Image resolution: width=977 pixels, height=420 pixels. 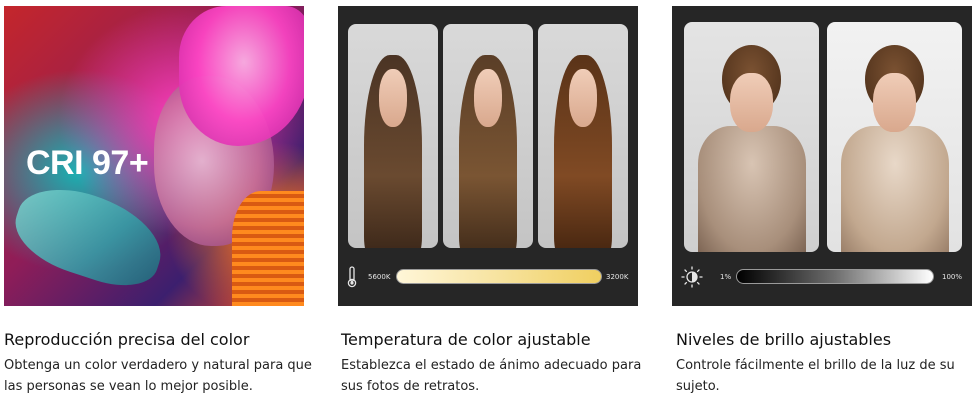 I want to click on portrait-neutral-photo, so click(x=488, y=136).